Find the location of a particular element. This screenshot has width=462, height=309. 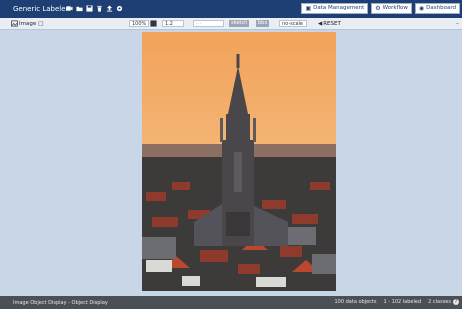

reset-label: RESET is located at coordinates (332, 23).